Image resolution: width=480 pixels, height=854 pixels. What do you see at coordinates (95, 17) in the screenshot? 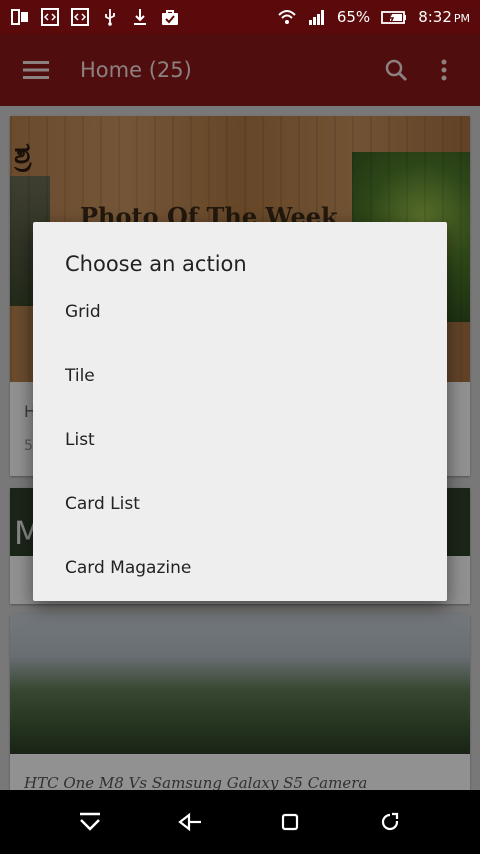
I see `status-left-icons` at bounding box center [95, 17].